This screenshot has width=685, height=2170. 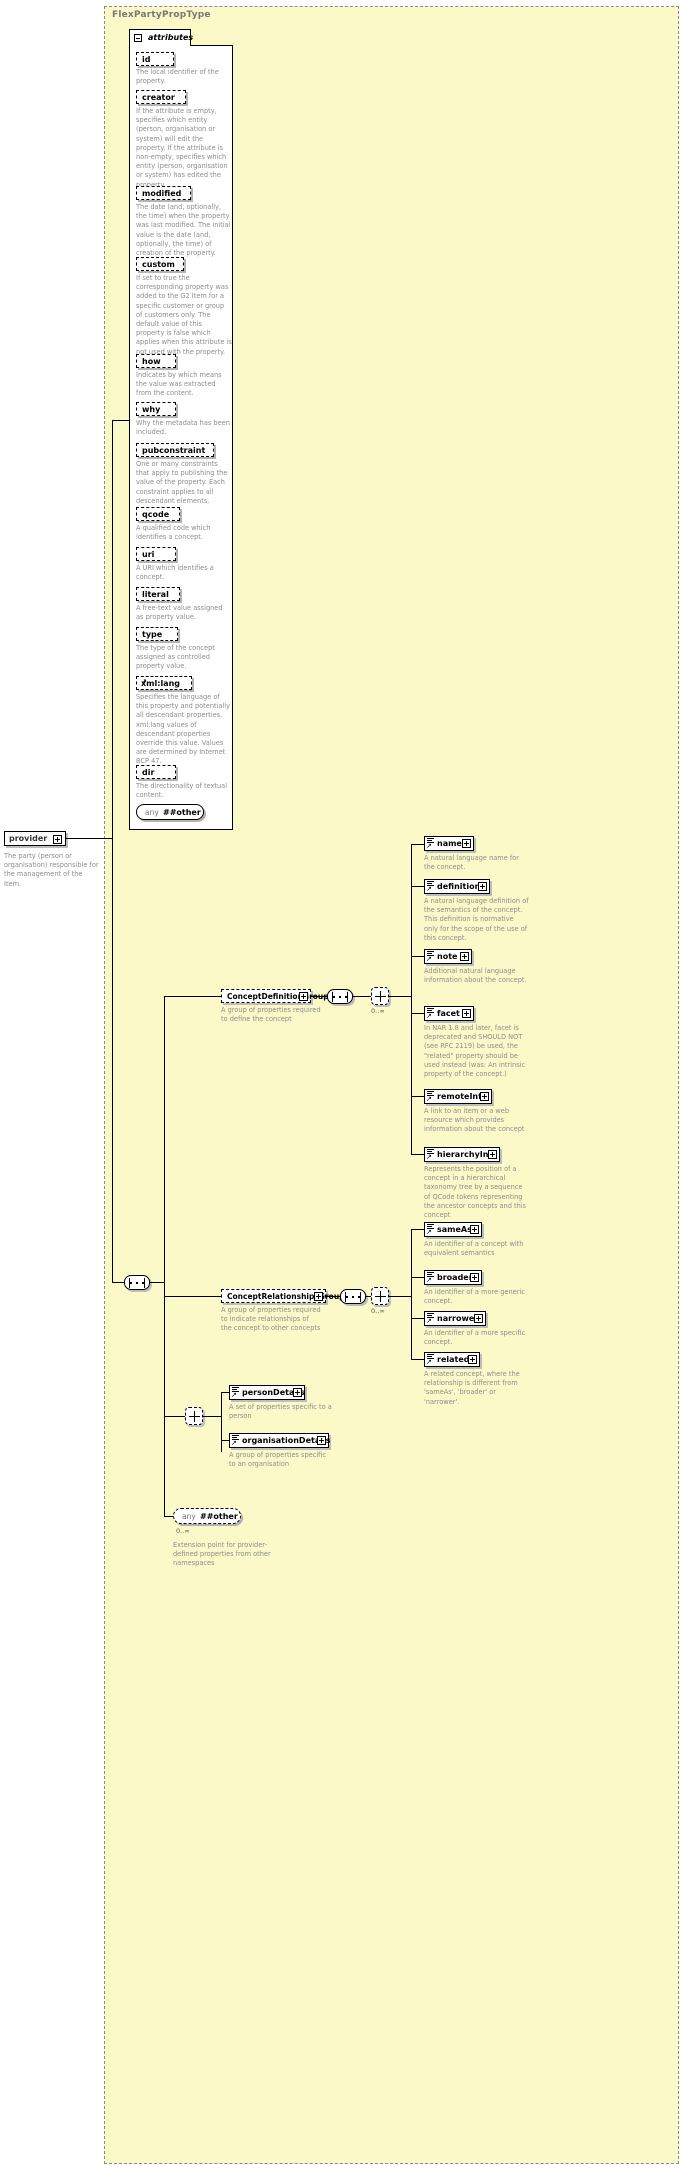 I want to click on element-label: related, so click(x=453, y=1359).